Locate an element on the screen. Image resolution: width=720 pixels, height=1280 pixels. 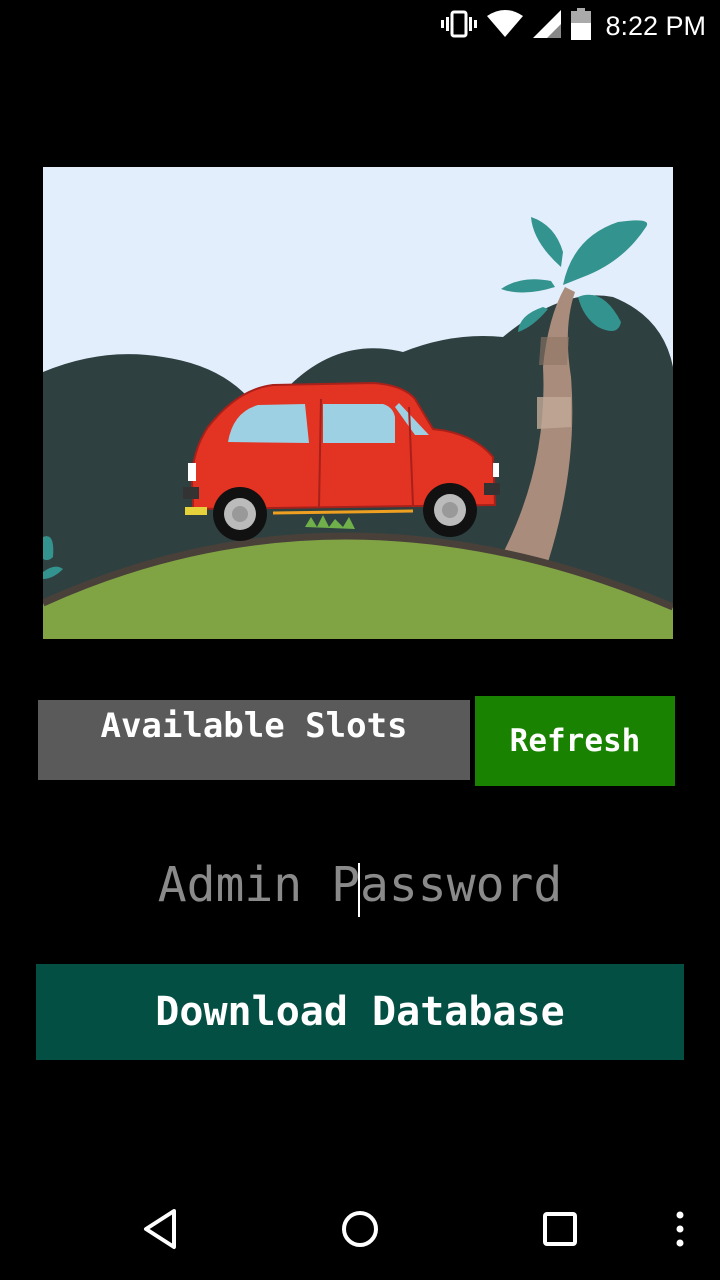
signal-icon is located at coordinates (547, 26).